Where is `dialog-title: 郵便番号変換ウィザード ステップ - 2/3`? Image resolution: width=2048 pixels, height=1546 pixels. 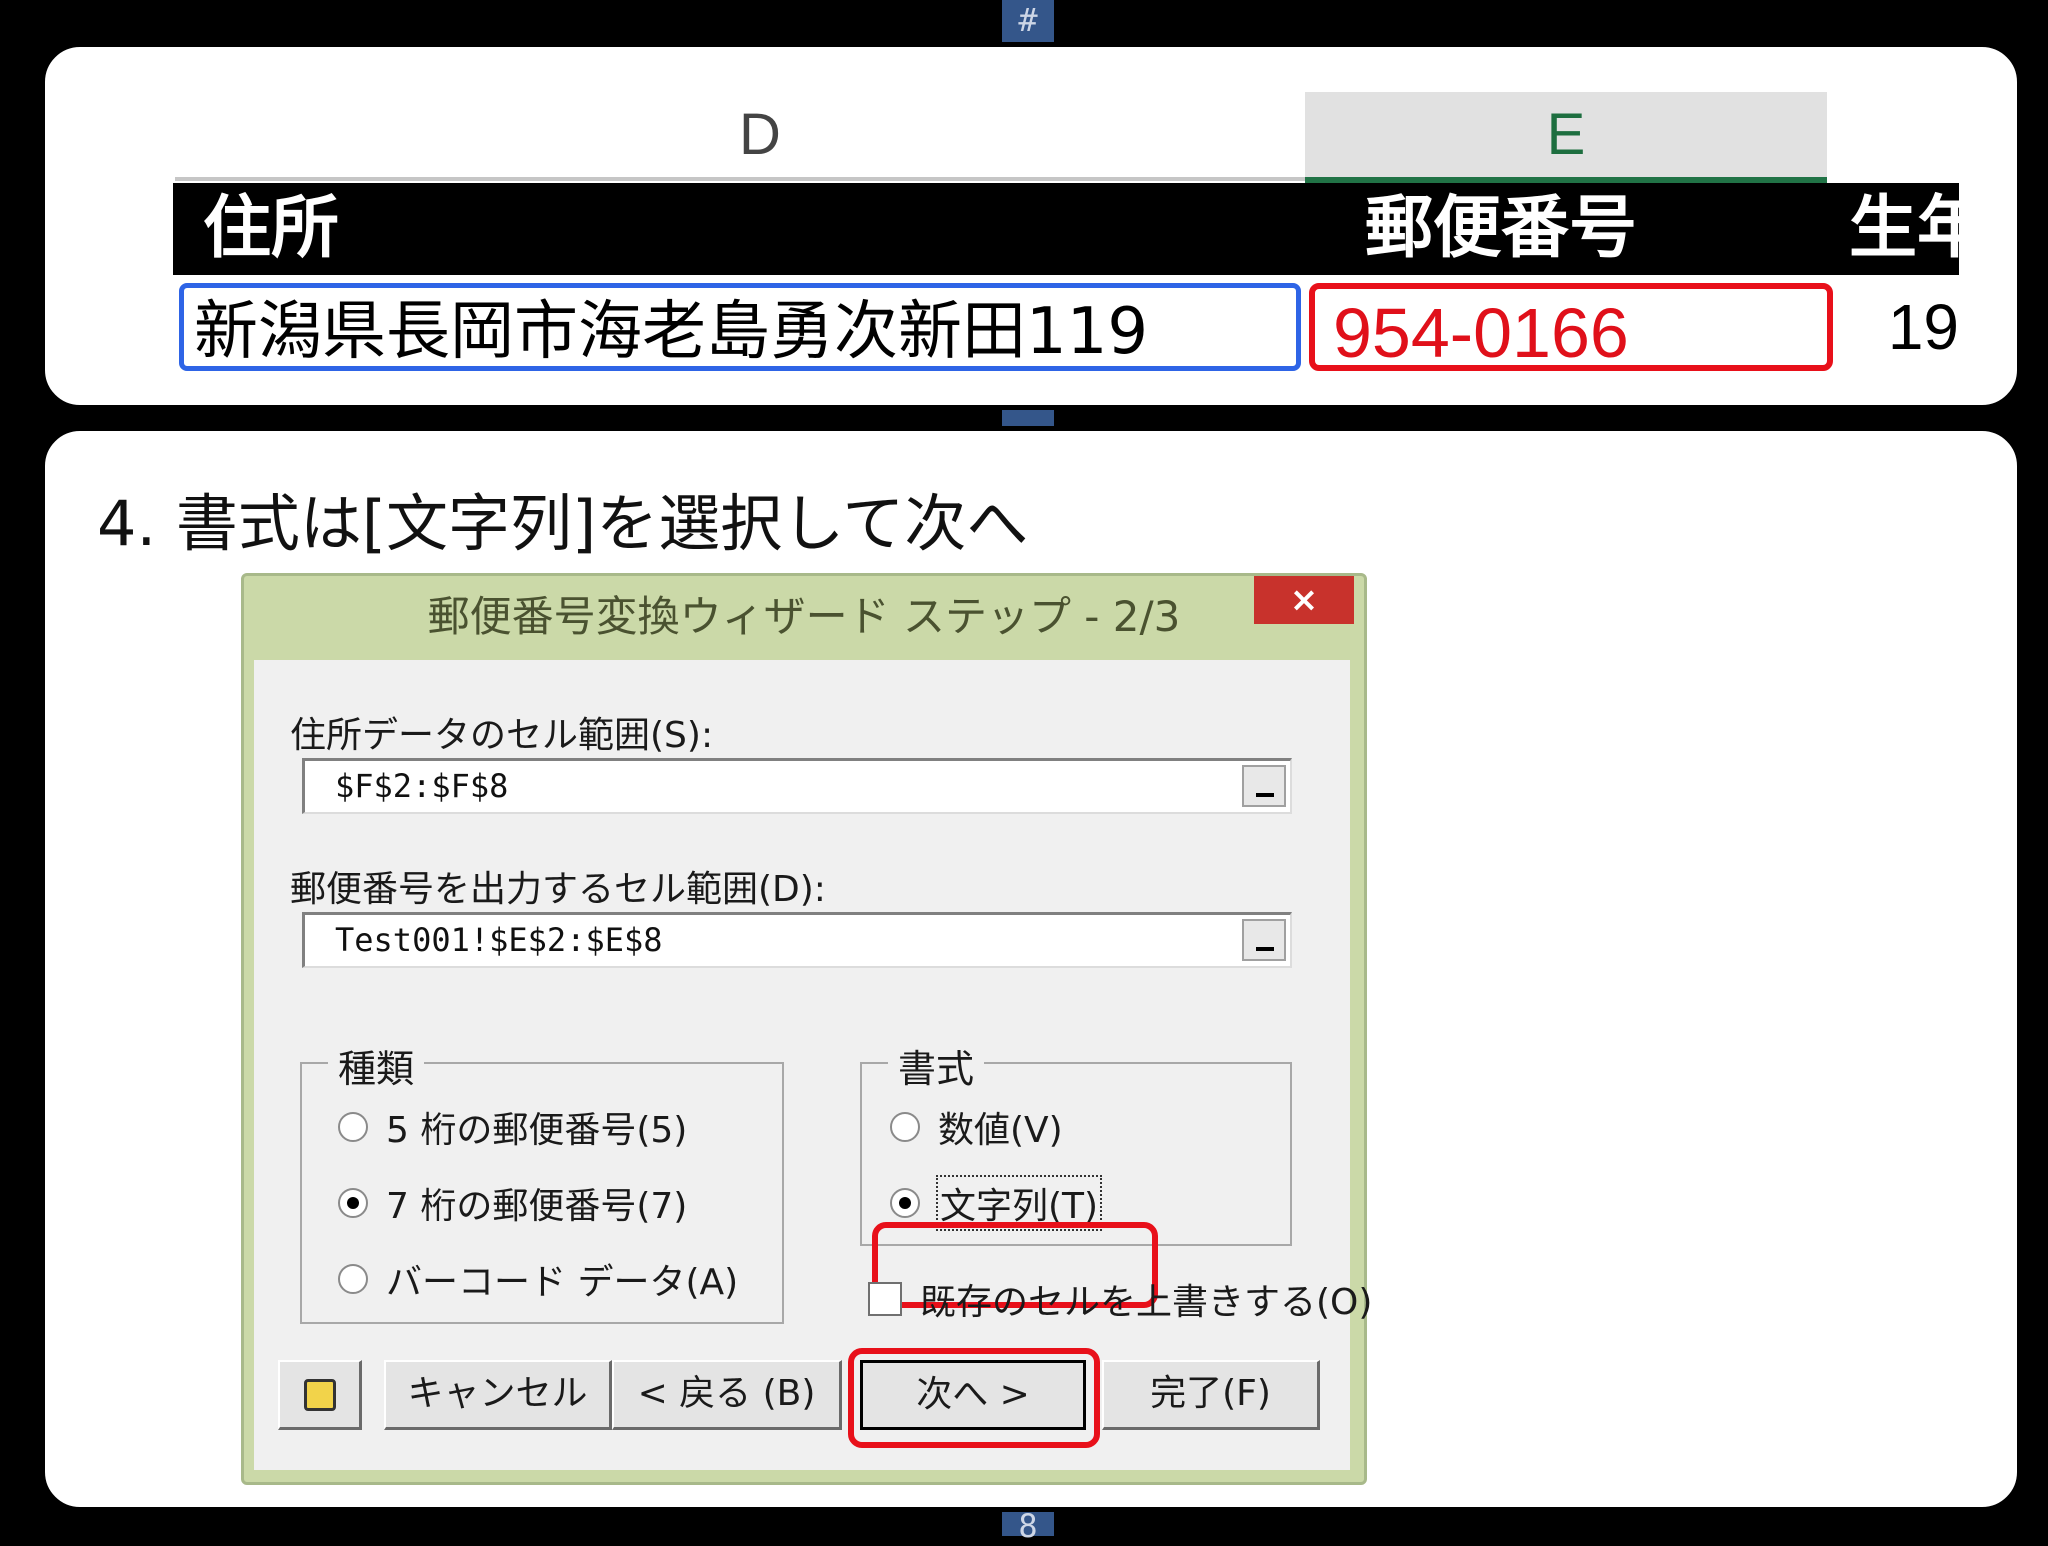
dialog-title: 郵便番号変換ウィザード ステップ - 2/3 is located at coordinates (804, 616).